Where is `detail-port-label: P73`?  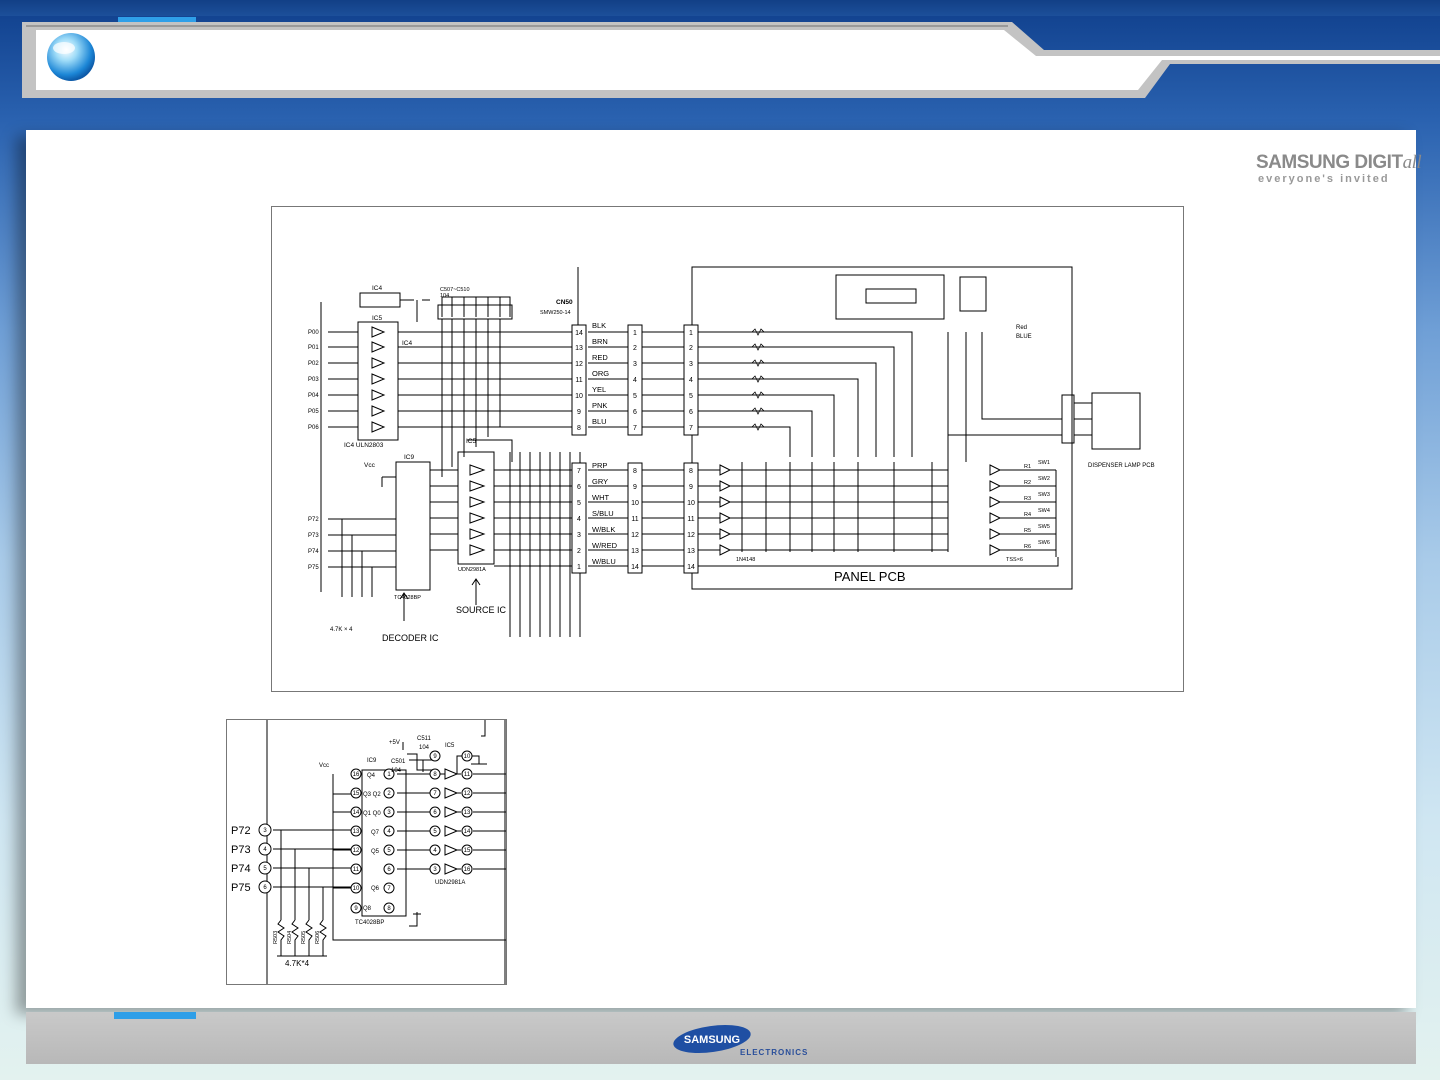
detail-port-label: P73 is located at coordinates (241, 850).